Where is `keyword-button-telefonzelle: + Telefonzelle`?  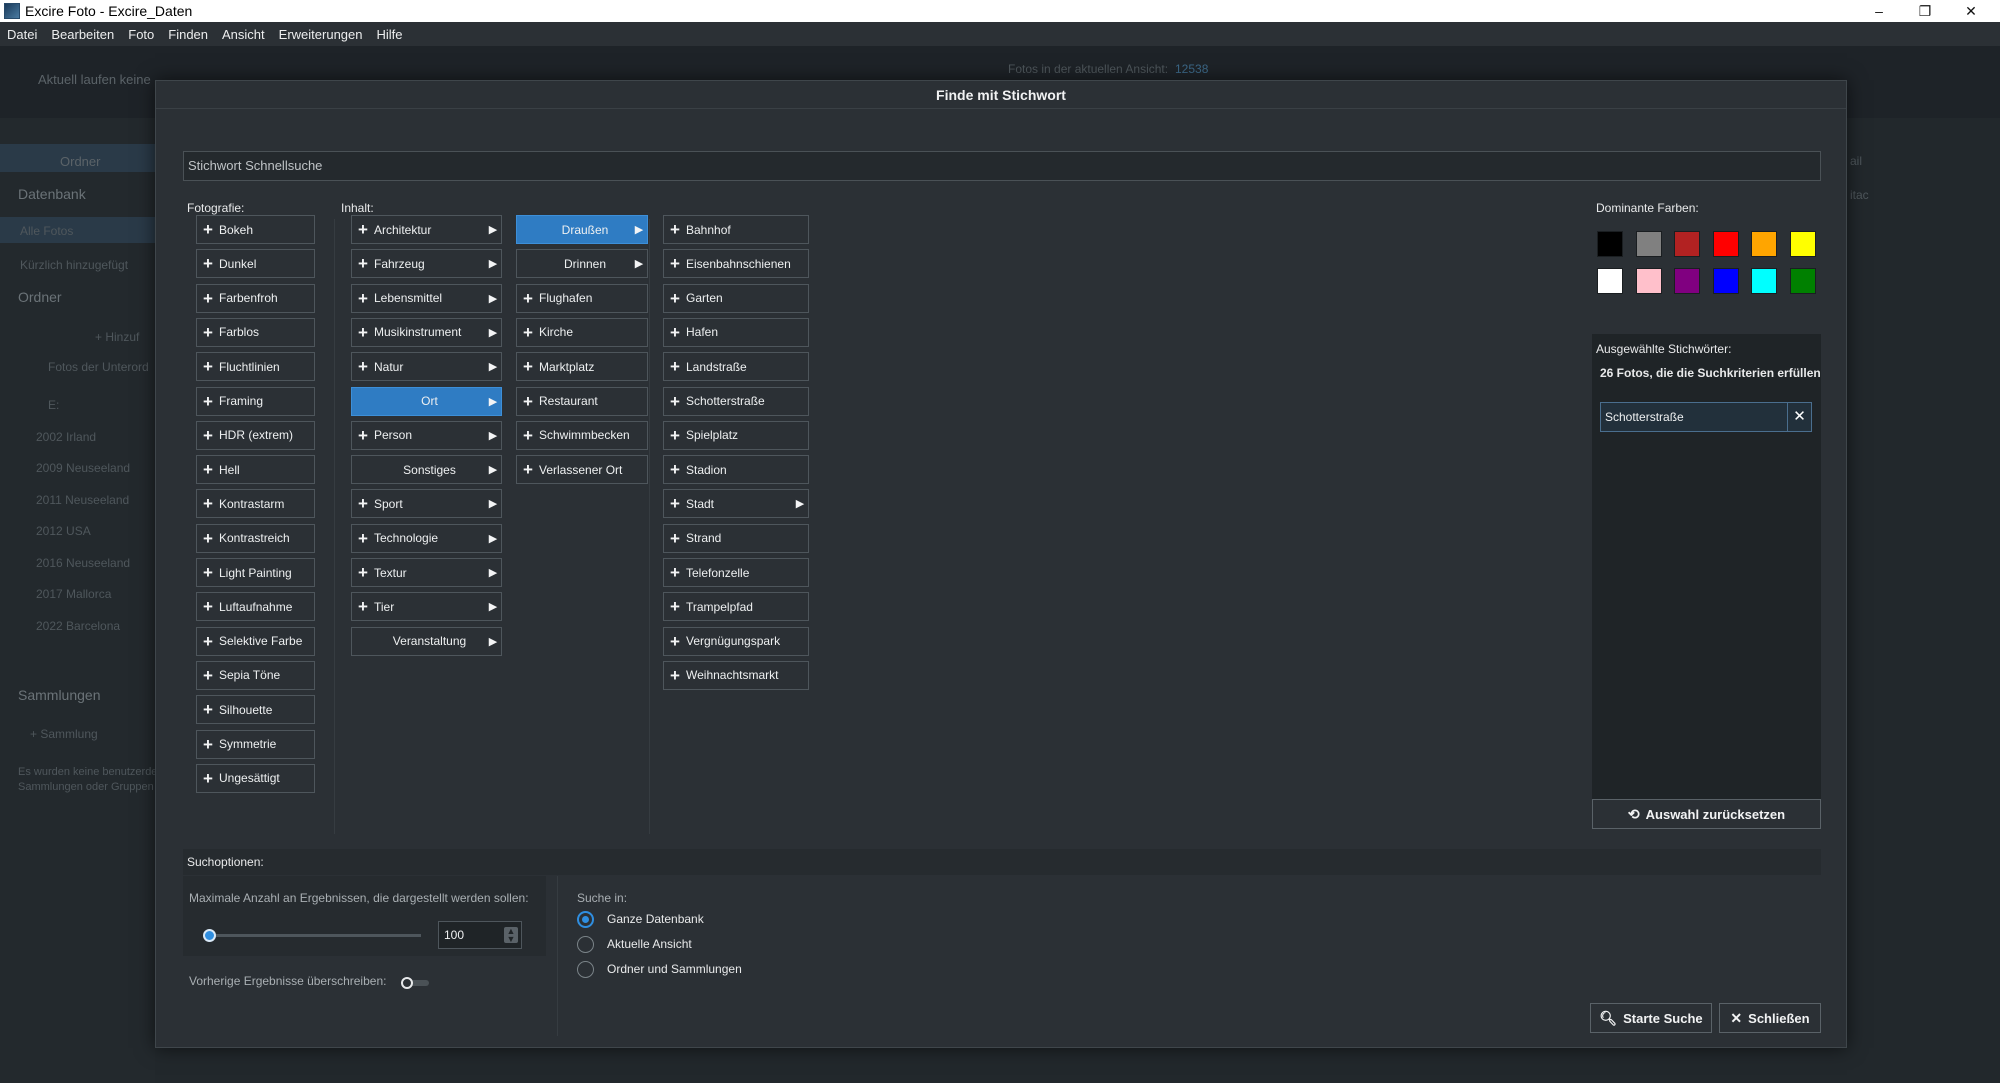 keyword-button-telefonzelle: + Telefonzelle is located at coordinates (736, 572).